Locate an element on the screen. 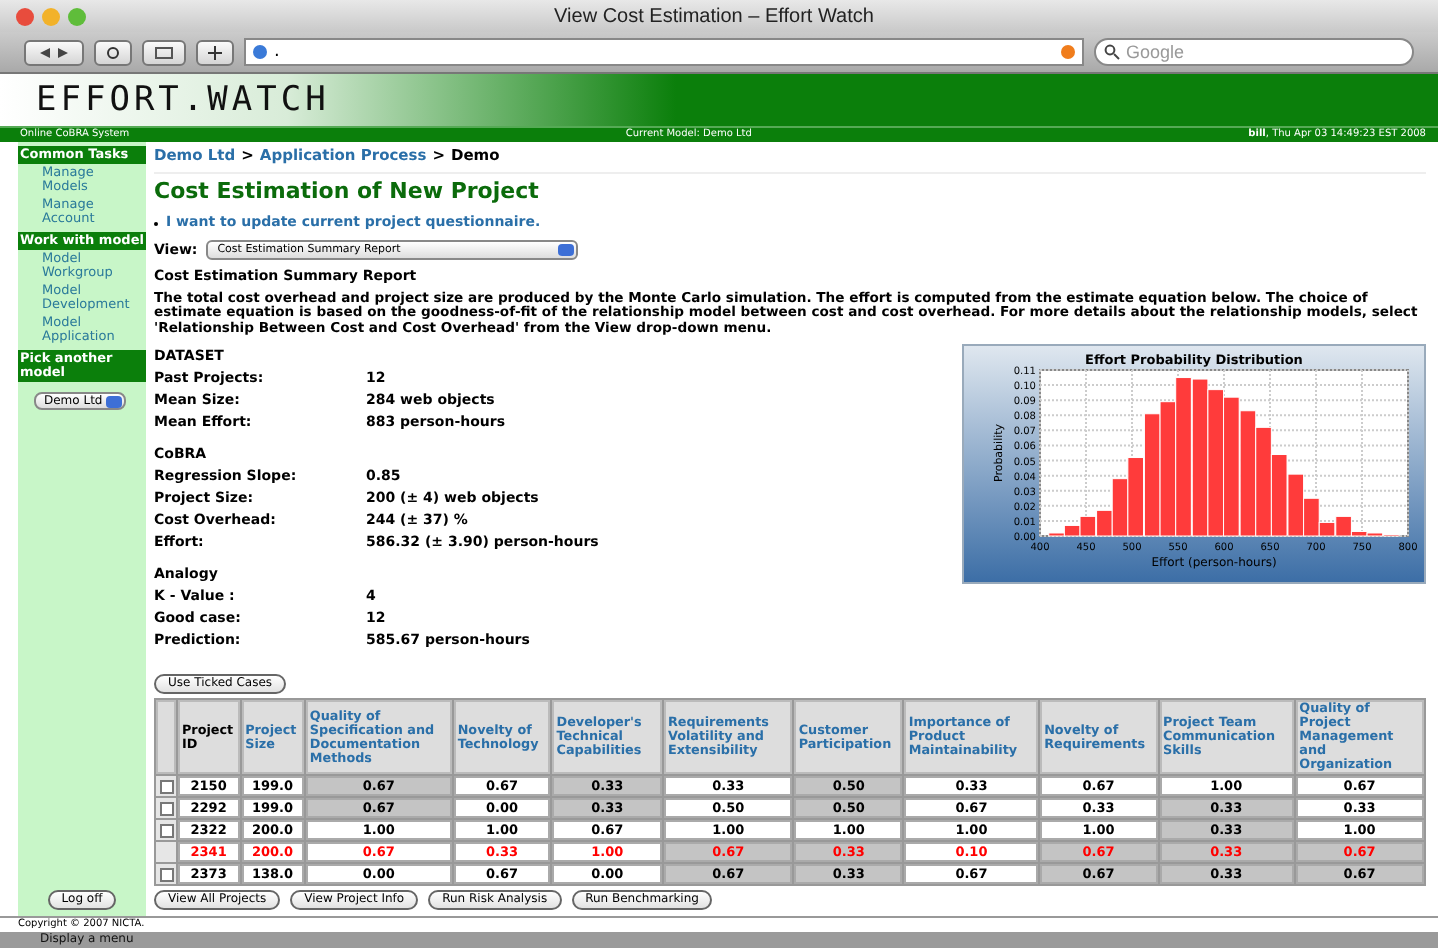 Image resolution: width=1438 pixels, height=948 pixels. search-field: Google is located at coordinates (1254, 52).